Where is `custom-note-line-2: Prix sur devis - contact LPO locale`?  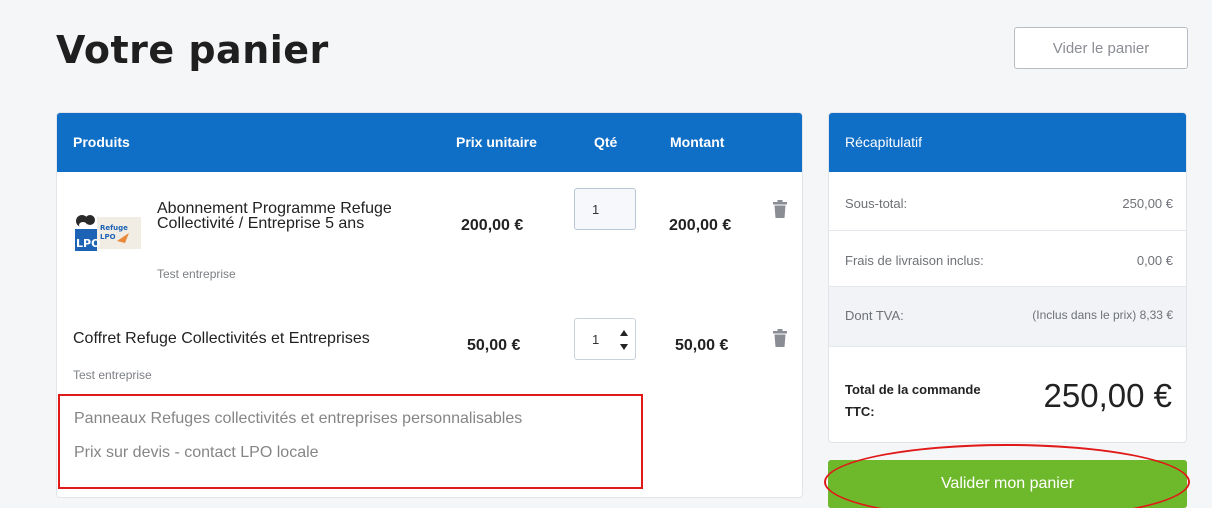
custom-note-line-2: Prix sur devis - contact LPO locale is located at coordinates (196, 452).